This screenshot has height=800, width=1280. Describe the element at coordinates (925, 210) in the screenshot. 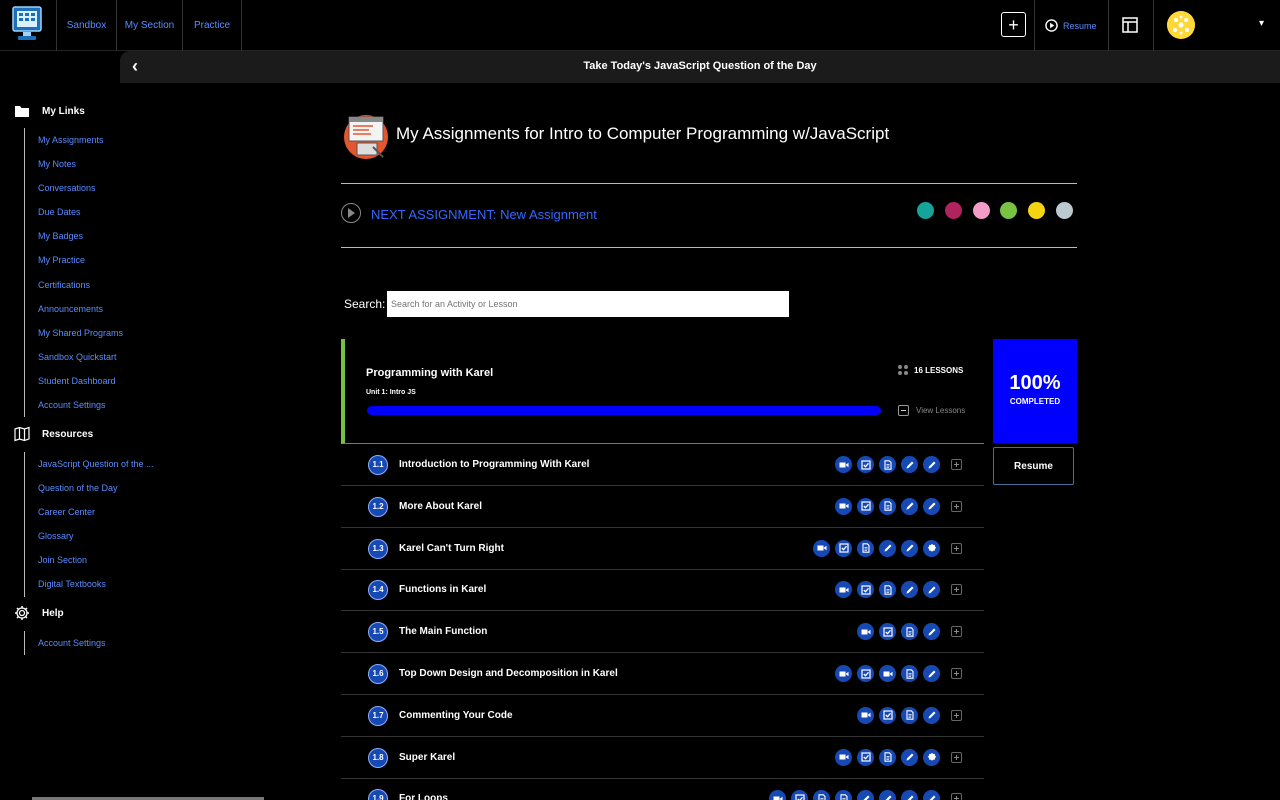

I see `color-dot-teal` at that location.